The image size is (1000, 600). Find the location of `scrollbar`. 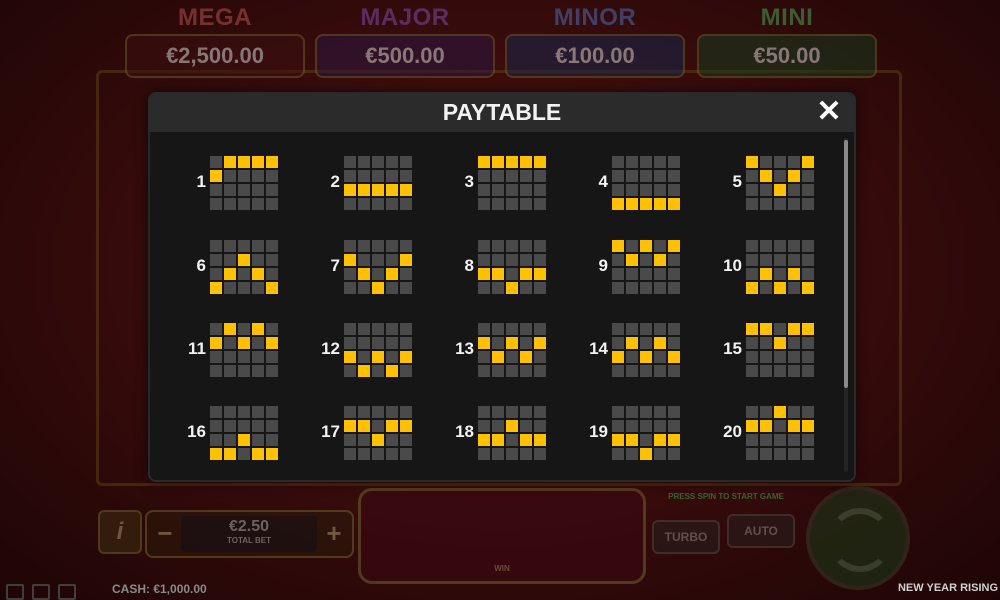

scrollbar is located at coordinates (846, 305).